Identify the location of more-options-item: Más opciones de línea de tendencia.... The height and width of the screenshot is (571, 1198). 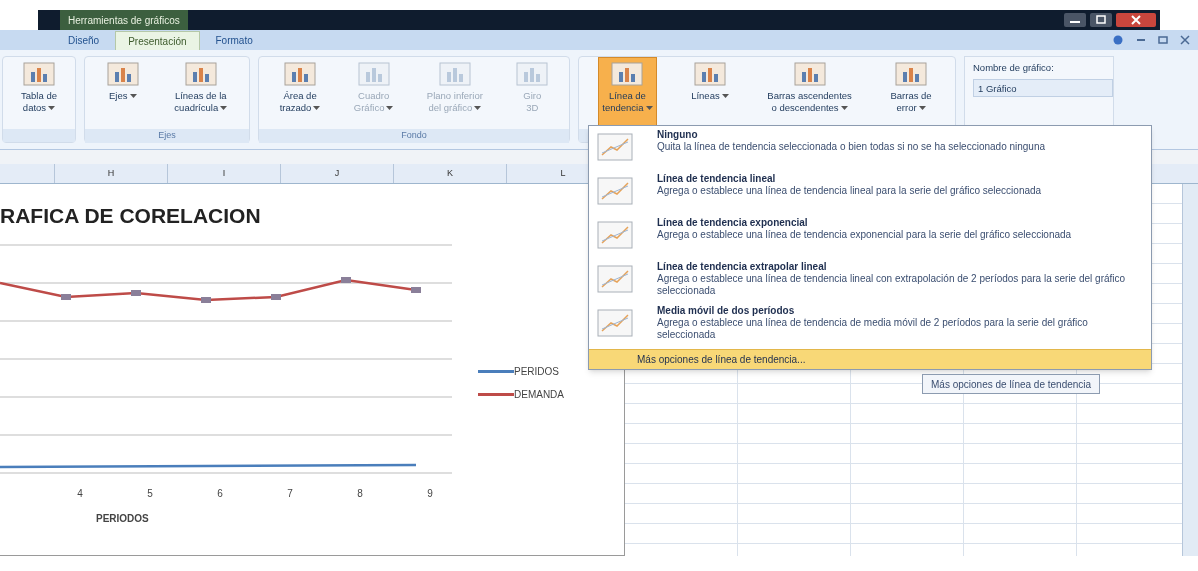
(870, 359).